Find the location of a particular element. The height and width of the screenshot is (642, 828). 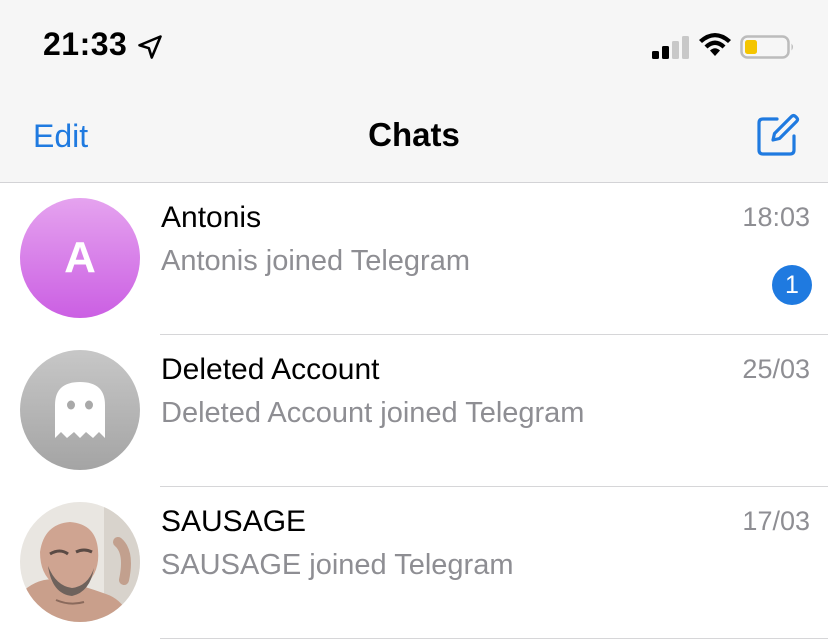

chat-time: 18:03 is located at coordinates (776, 217).